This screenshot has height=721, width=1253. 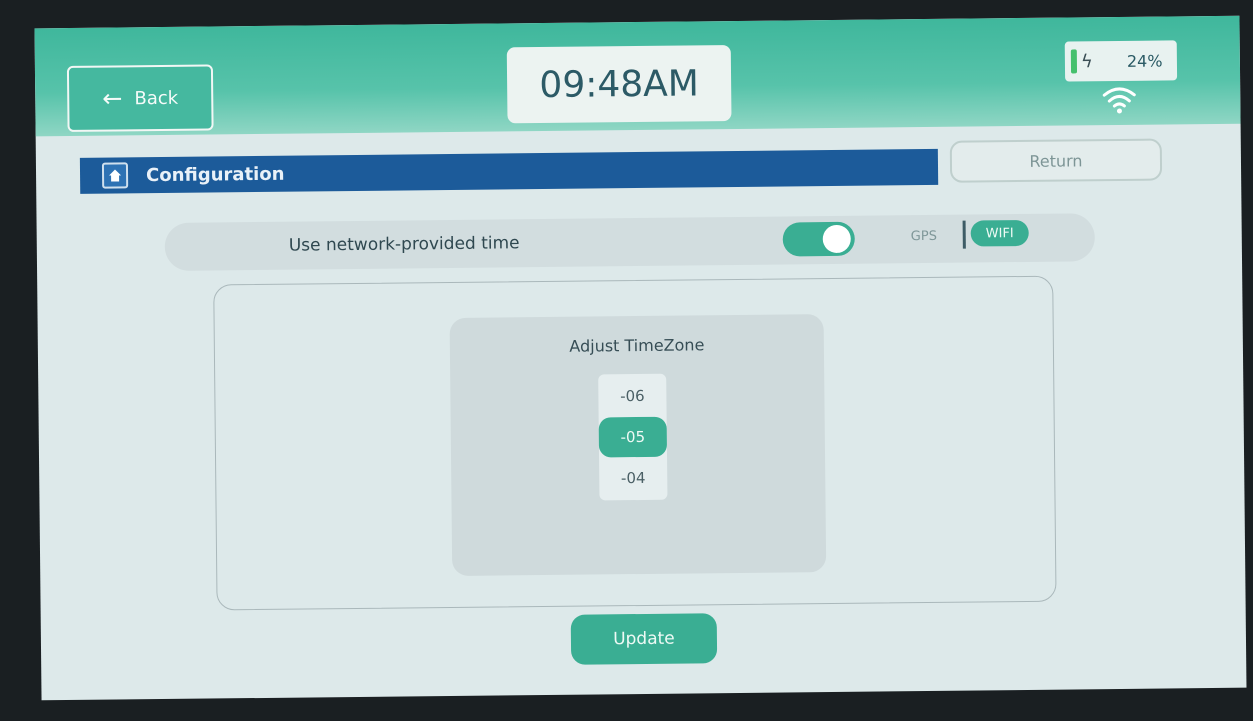 What do you see at coordinates (1095, 61) in the screenshot?
I see `battery-charging-icon: ϟ` at bounding box center [1095, 61].